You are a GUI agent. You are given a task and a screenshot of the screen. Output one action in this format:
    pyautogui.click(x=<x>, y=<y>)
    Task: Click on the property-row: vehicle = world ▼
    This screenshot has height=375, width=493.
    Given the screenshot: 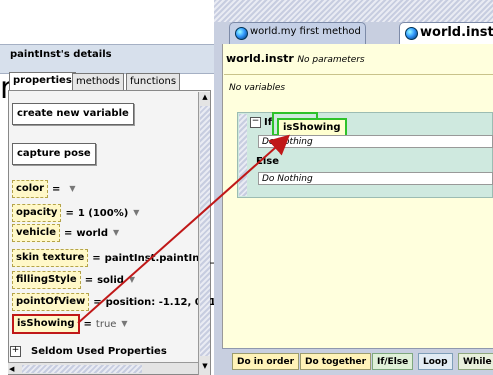 What is the action you would take?
    pyautogui.click(x=66, y=233)
    